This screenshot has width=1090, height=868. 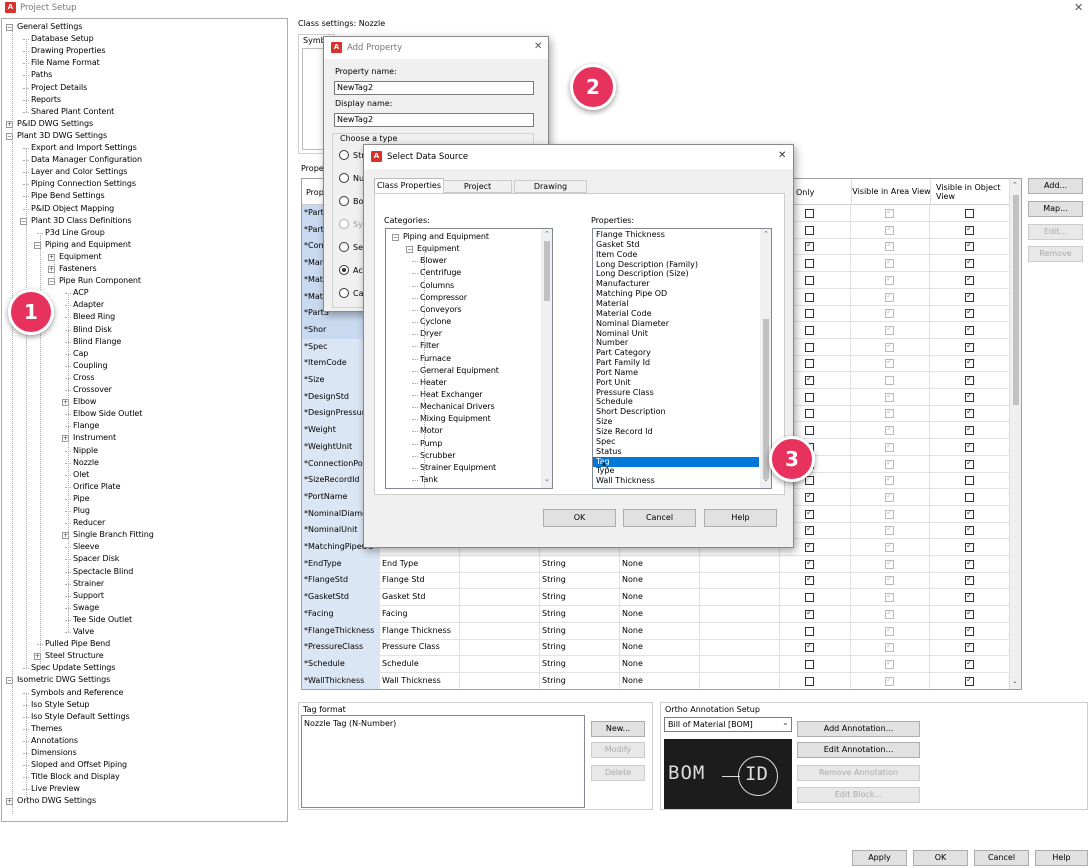 I want to click on property-name-cell: *Schedule, so click(x=341, y=664).